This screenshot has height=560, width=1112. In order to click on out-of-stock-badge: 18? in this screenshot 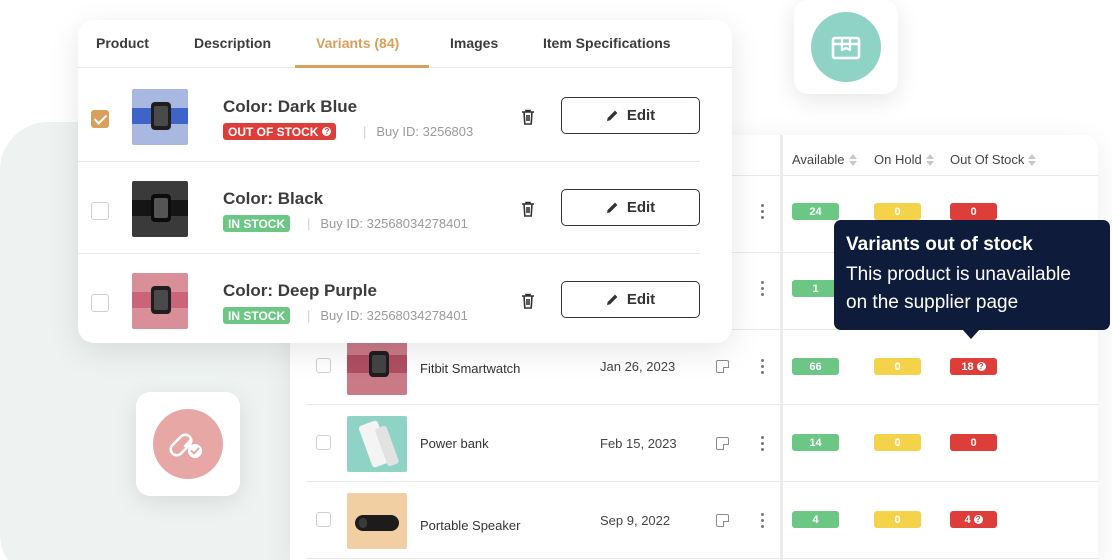, I will do `click(973, 366)`.